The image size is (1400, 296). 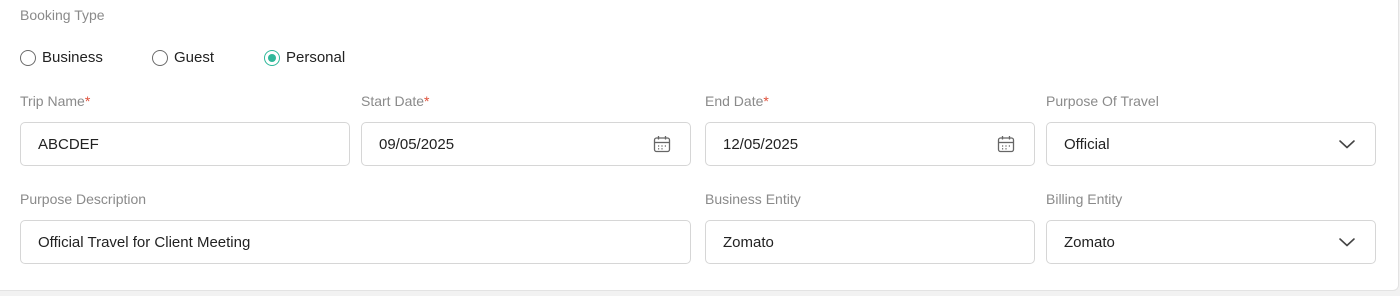 What do you see at coordinates (1211, 242) in the screenshot?
I see `billing-entity-select: Zomato` at bounding box center [1211, 242].